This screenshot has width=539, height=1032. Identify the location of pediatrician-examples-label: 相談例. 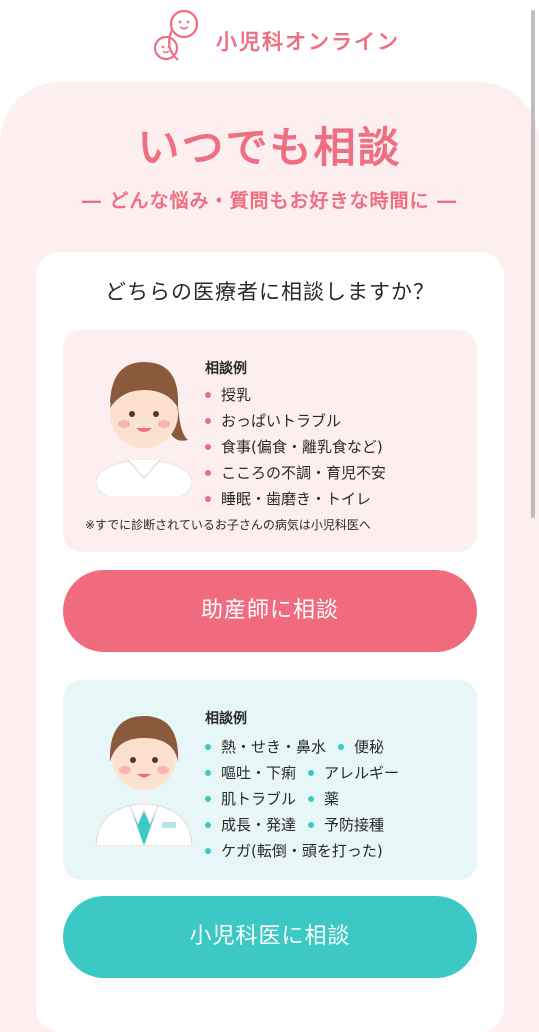
(226, 719).